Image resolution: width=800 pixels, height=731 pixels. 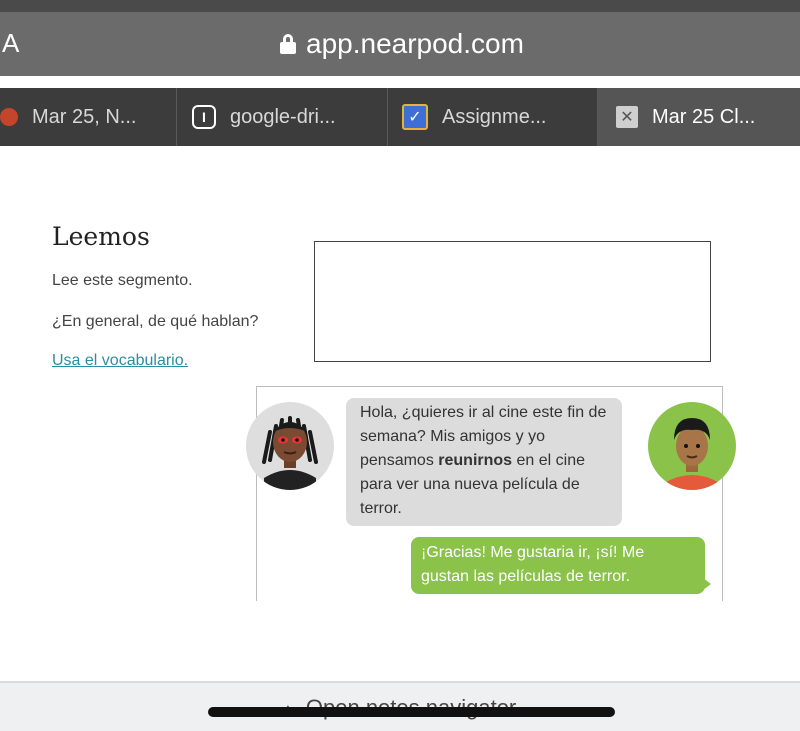 I want to click on home-indicator, so click(x=411, y=712).